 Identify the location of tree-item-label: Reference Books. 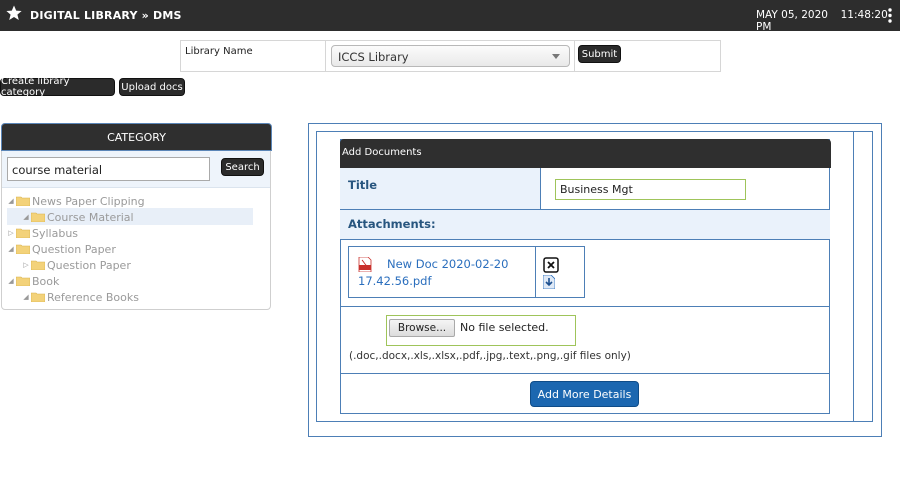
(93, 297).